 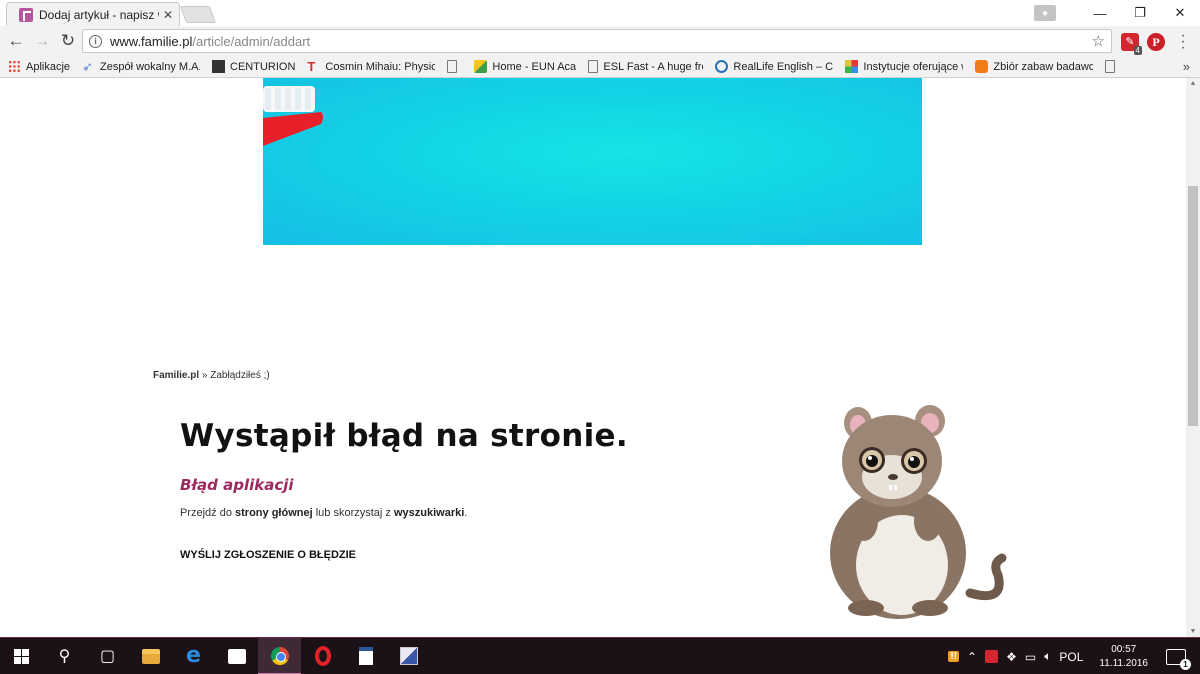 What do you see at coordinates (253, 66) in the screenshot?
I see `bookmark-item: CENTURION` at bounding box center [253, 66].